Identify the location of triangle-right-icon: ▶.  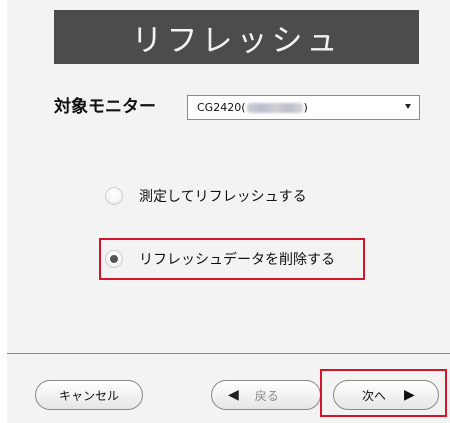
(409, 395).